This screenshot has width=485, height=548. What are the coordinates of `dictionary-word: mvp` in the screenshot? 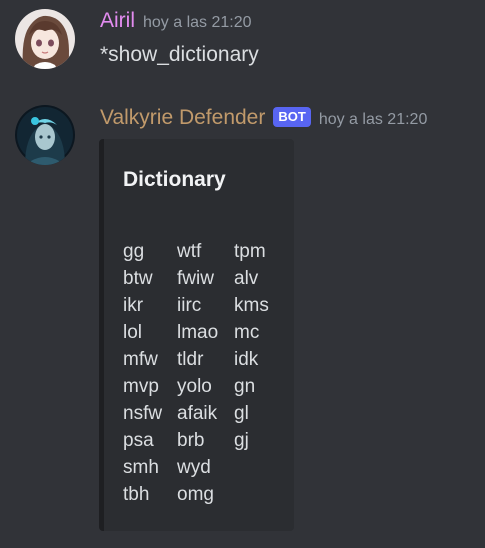 It's located at (141, 386).